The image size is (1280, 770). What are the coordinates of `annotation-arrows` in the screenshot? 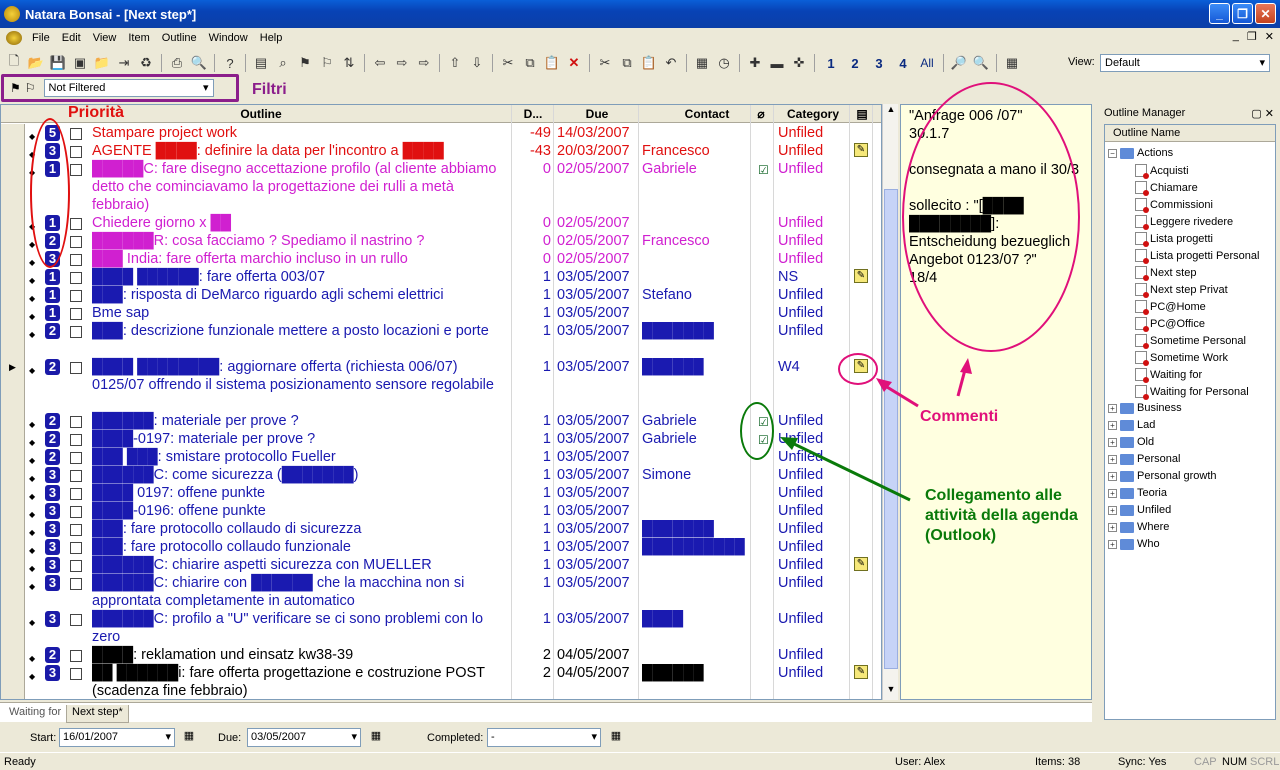 It's located at (876, 430).